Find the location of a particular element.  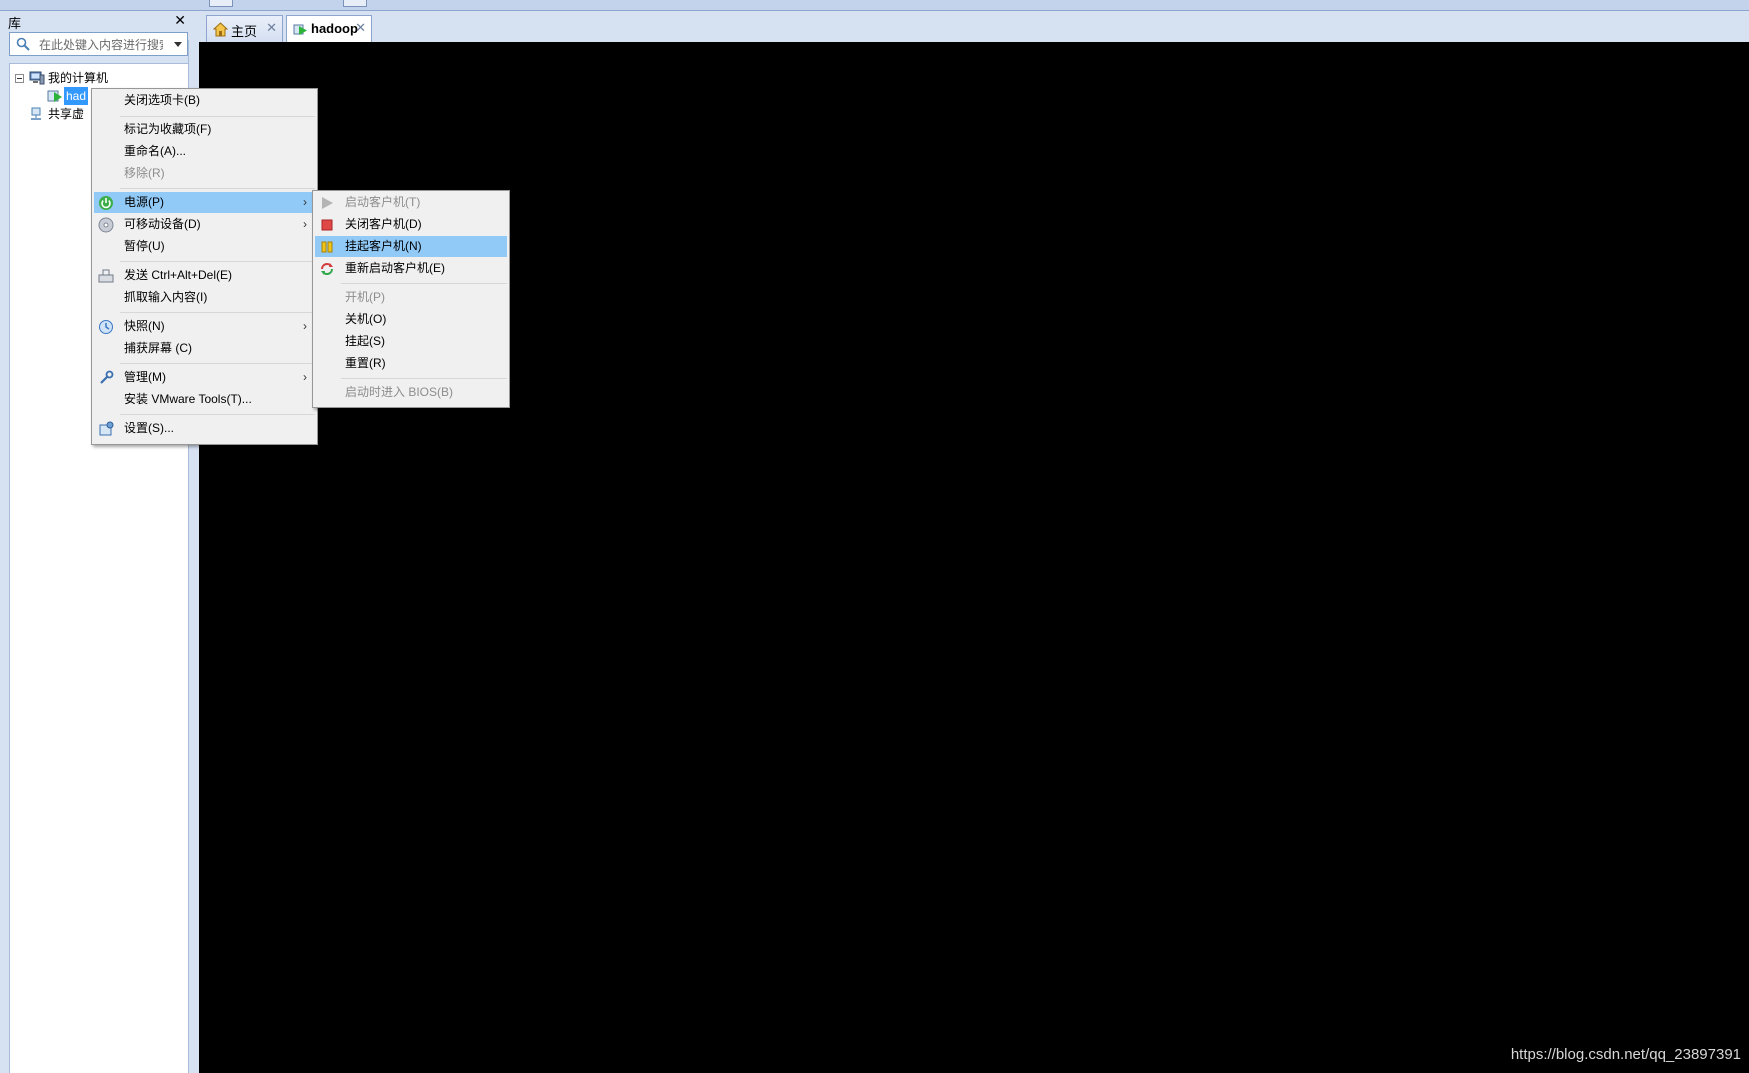

tab-hadoop: hadoop ✕ is located at coordinates (329, 29).